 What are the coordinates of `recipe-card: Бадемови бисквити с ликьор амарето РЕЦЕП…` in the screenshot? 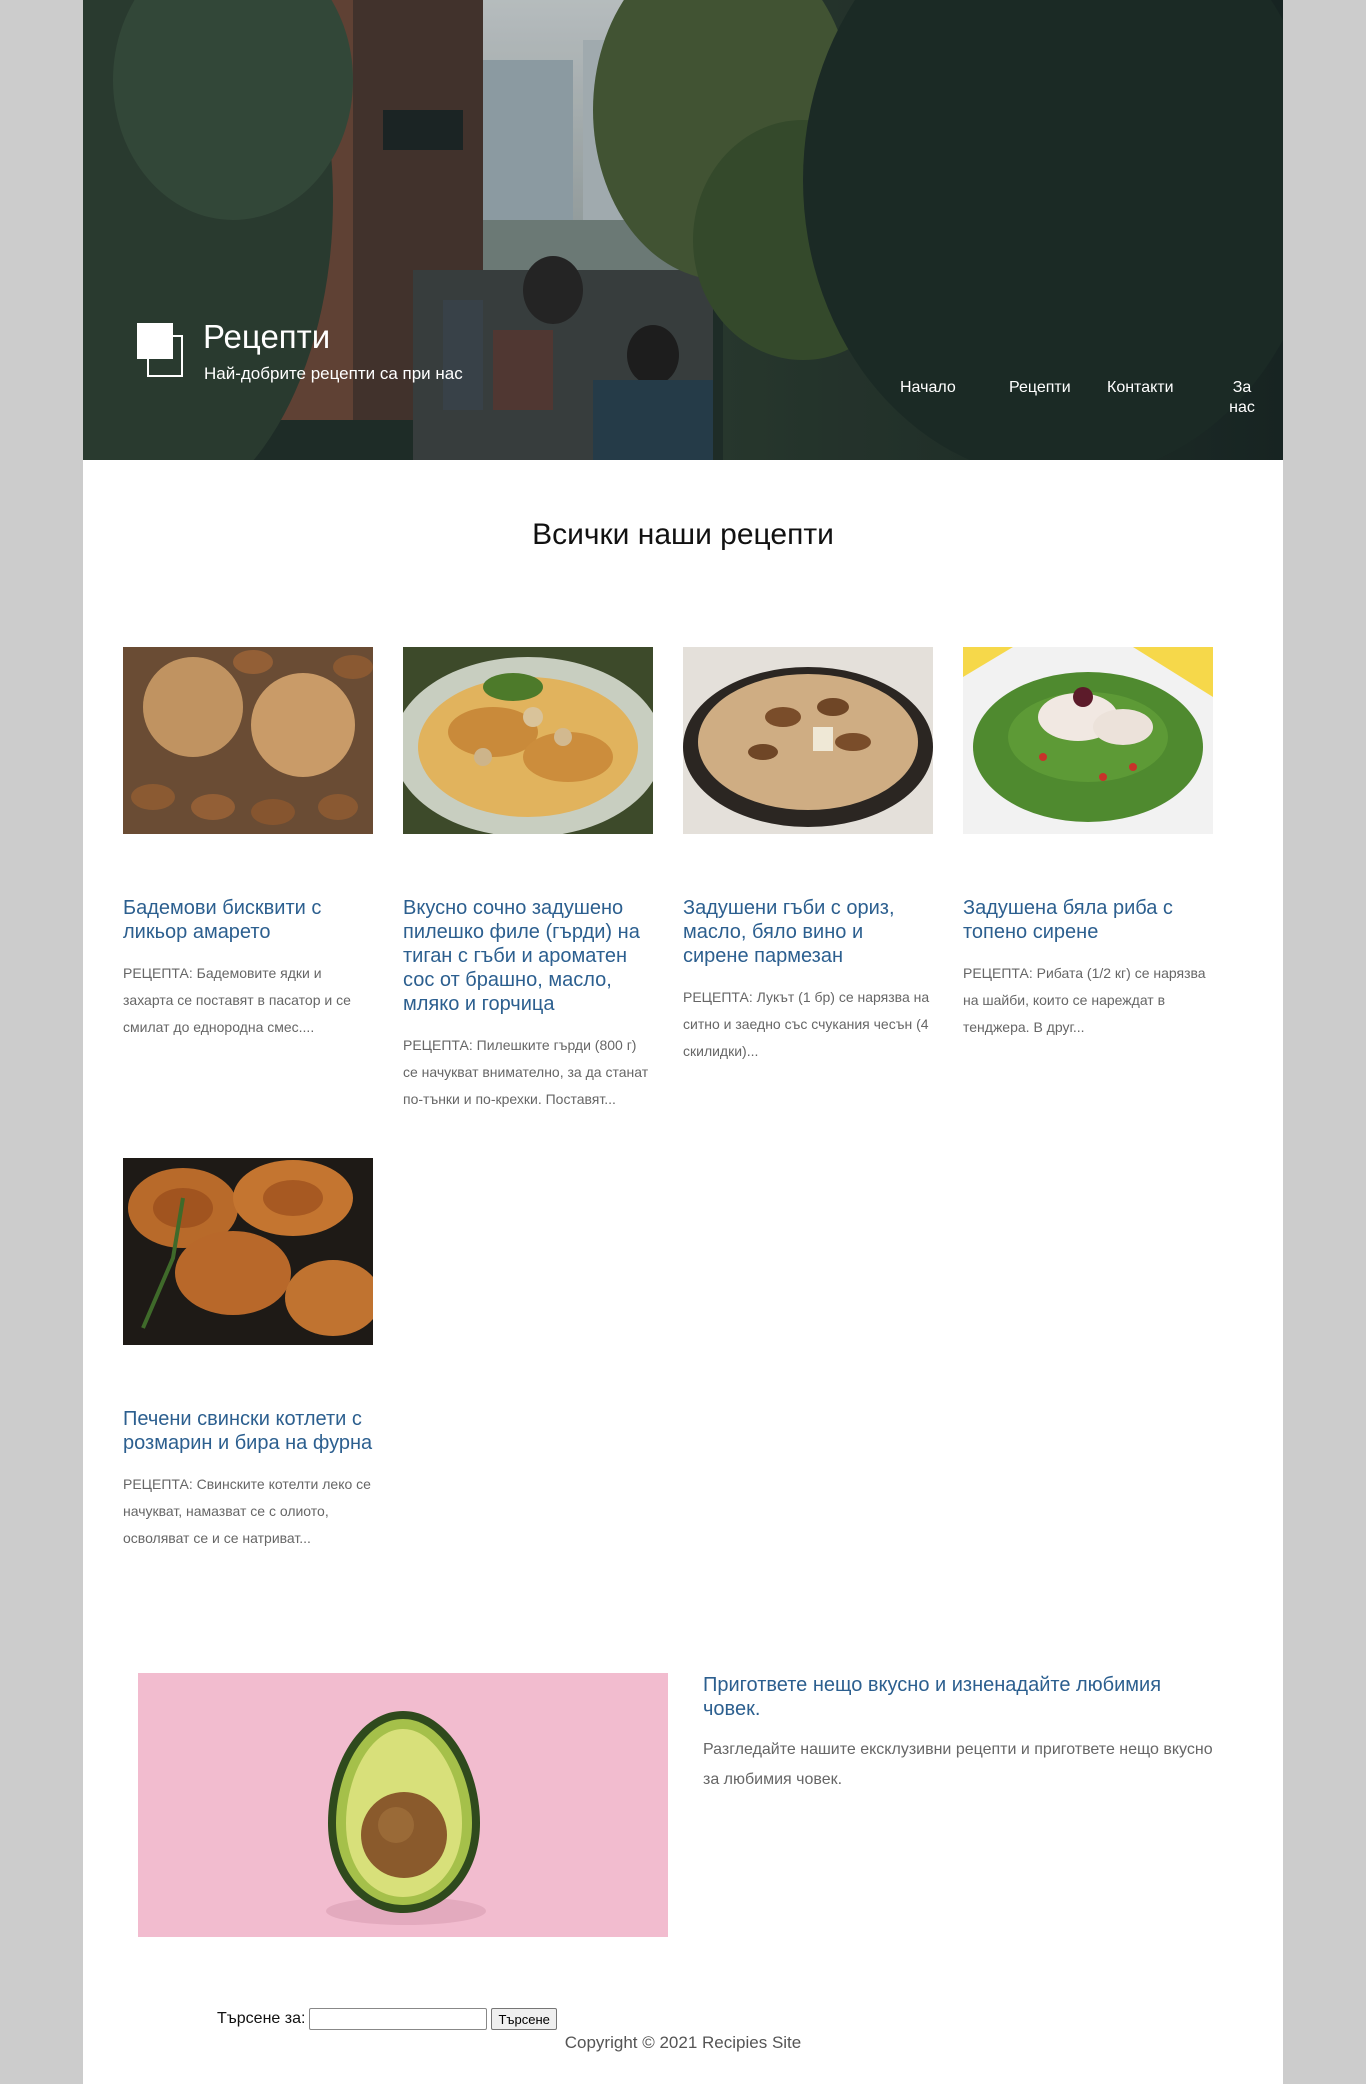 It's located at (248, 844).